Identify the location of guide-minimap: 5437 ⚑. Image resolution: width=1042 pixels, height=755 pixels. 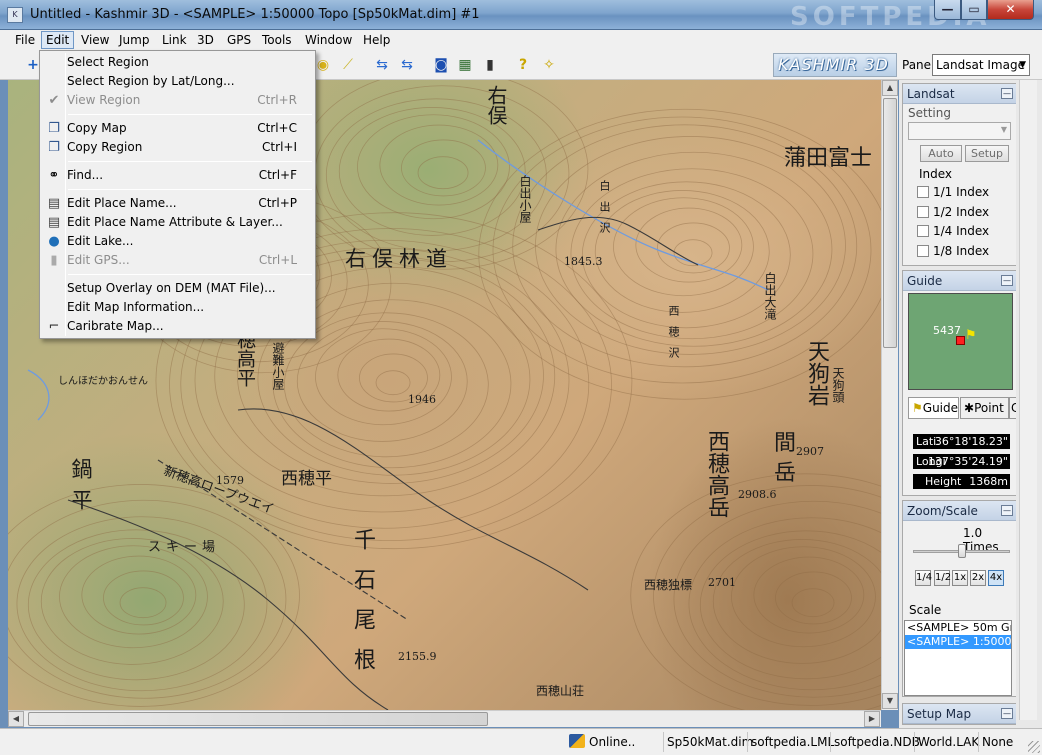
(960, 341).